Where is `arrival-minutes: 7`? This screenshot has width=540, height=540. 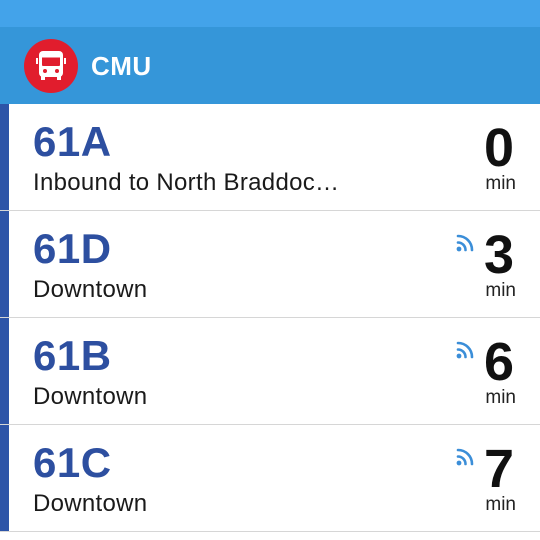 arrival-minutes: 7 is located at coordinates (498, 469).